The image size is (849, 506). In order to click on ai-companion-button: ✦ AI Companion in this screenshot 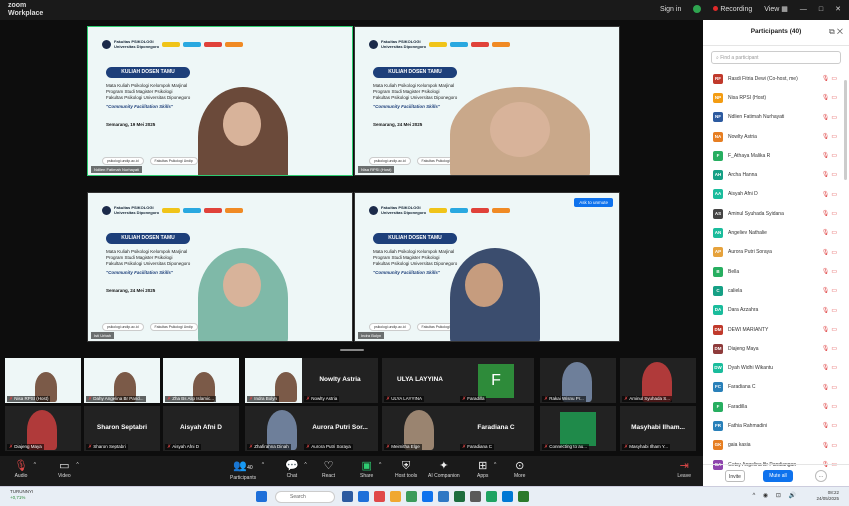, I will do `click(444, 469)`.